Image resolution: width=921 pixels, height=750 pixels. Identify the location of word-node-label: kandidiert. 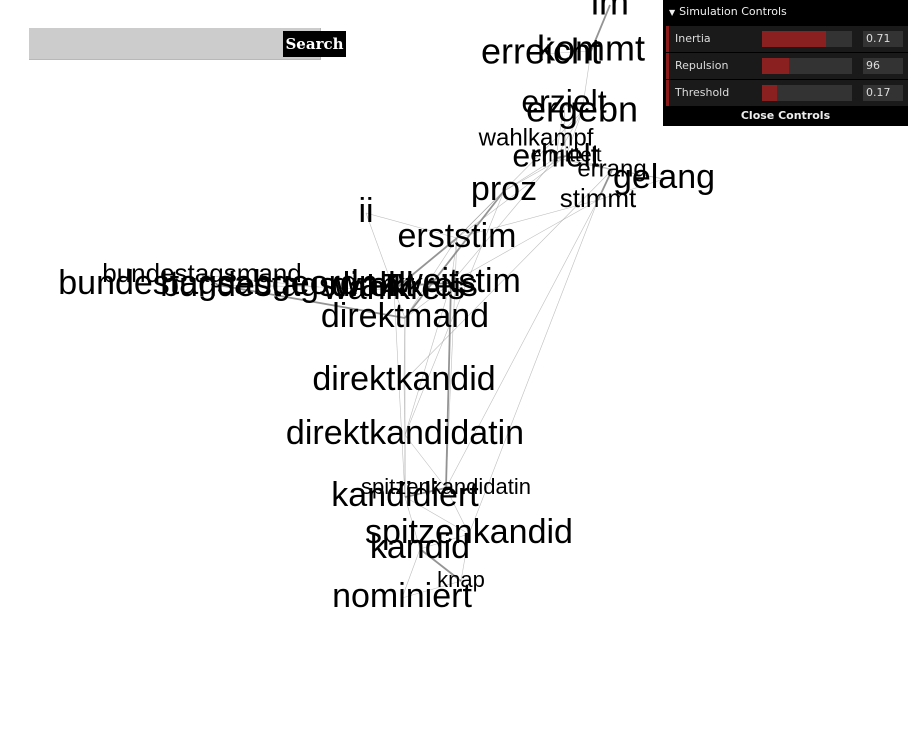
(405, 495).